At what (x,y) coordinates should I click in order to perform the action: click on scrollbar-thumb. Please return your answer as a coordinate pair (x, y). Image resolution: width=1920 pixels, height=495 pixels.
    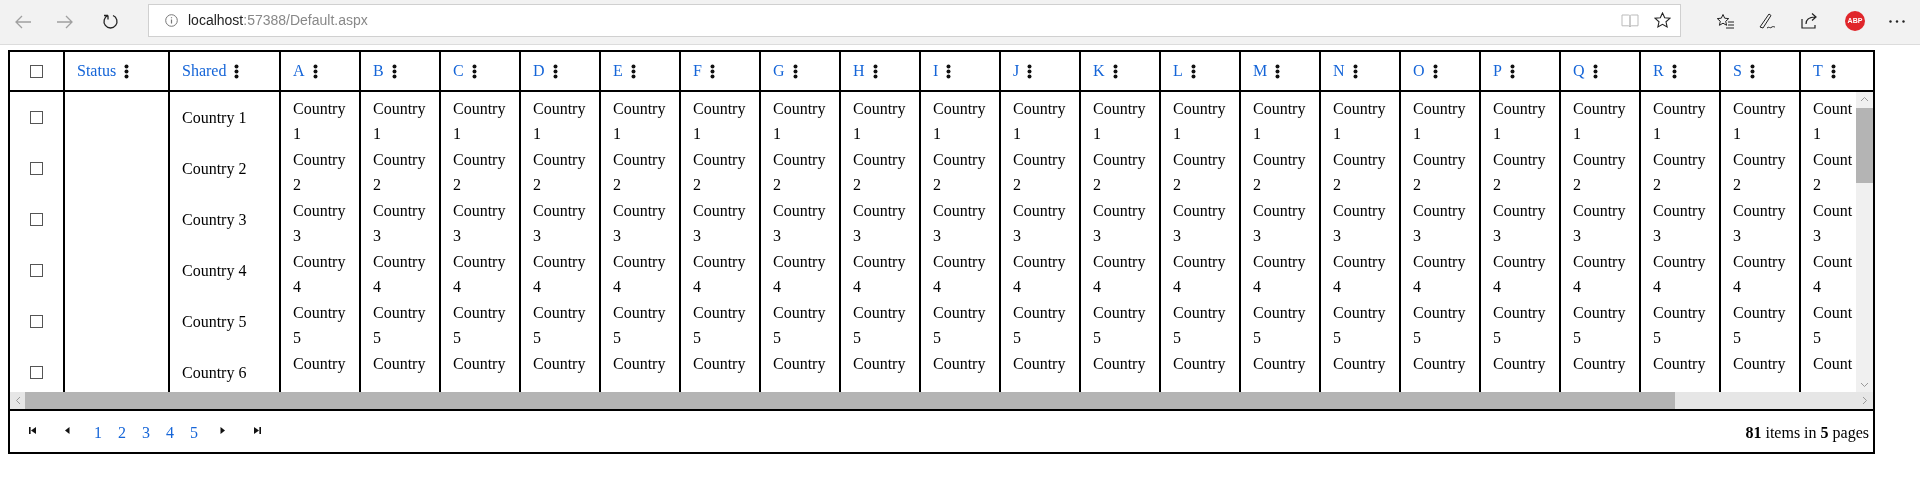
    Looking at the image, I should click on (1864, 145).